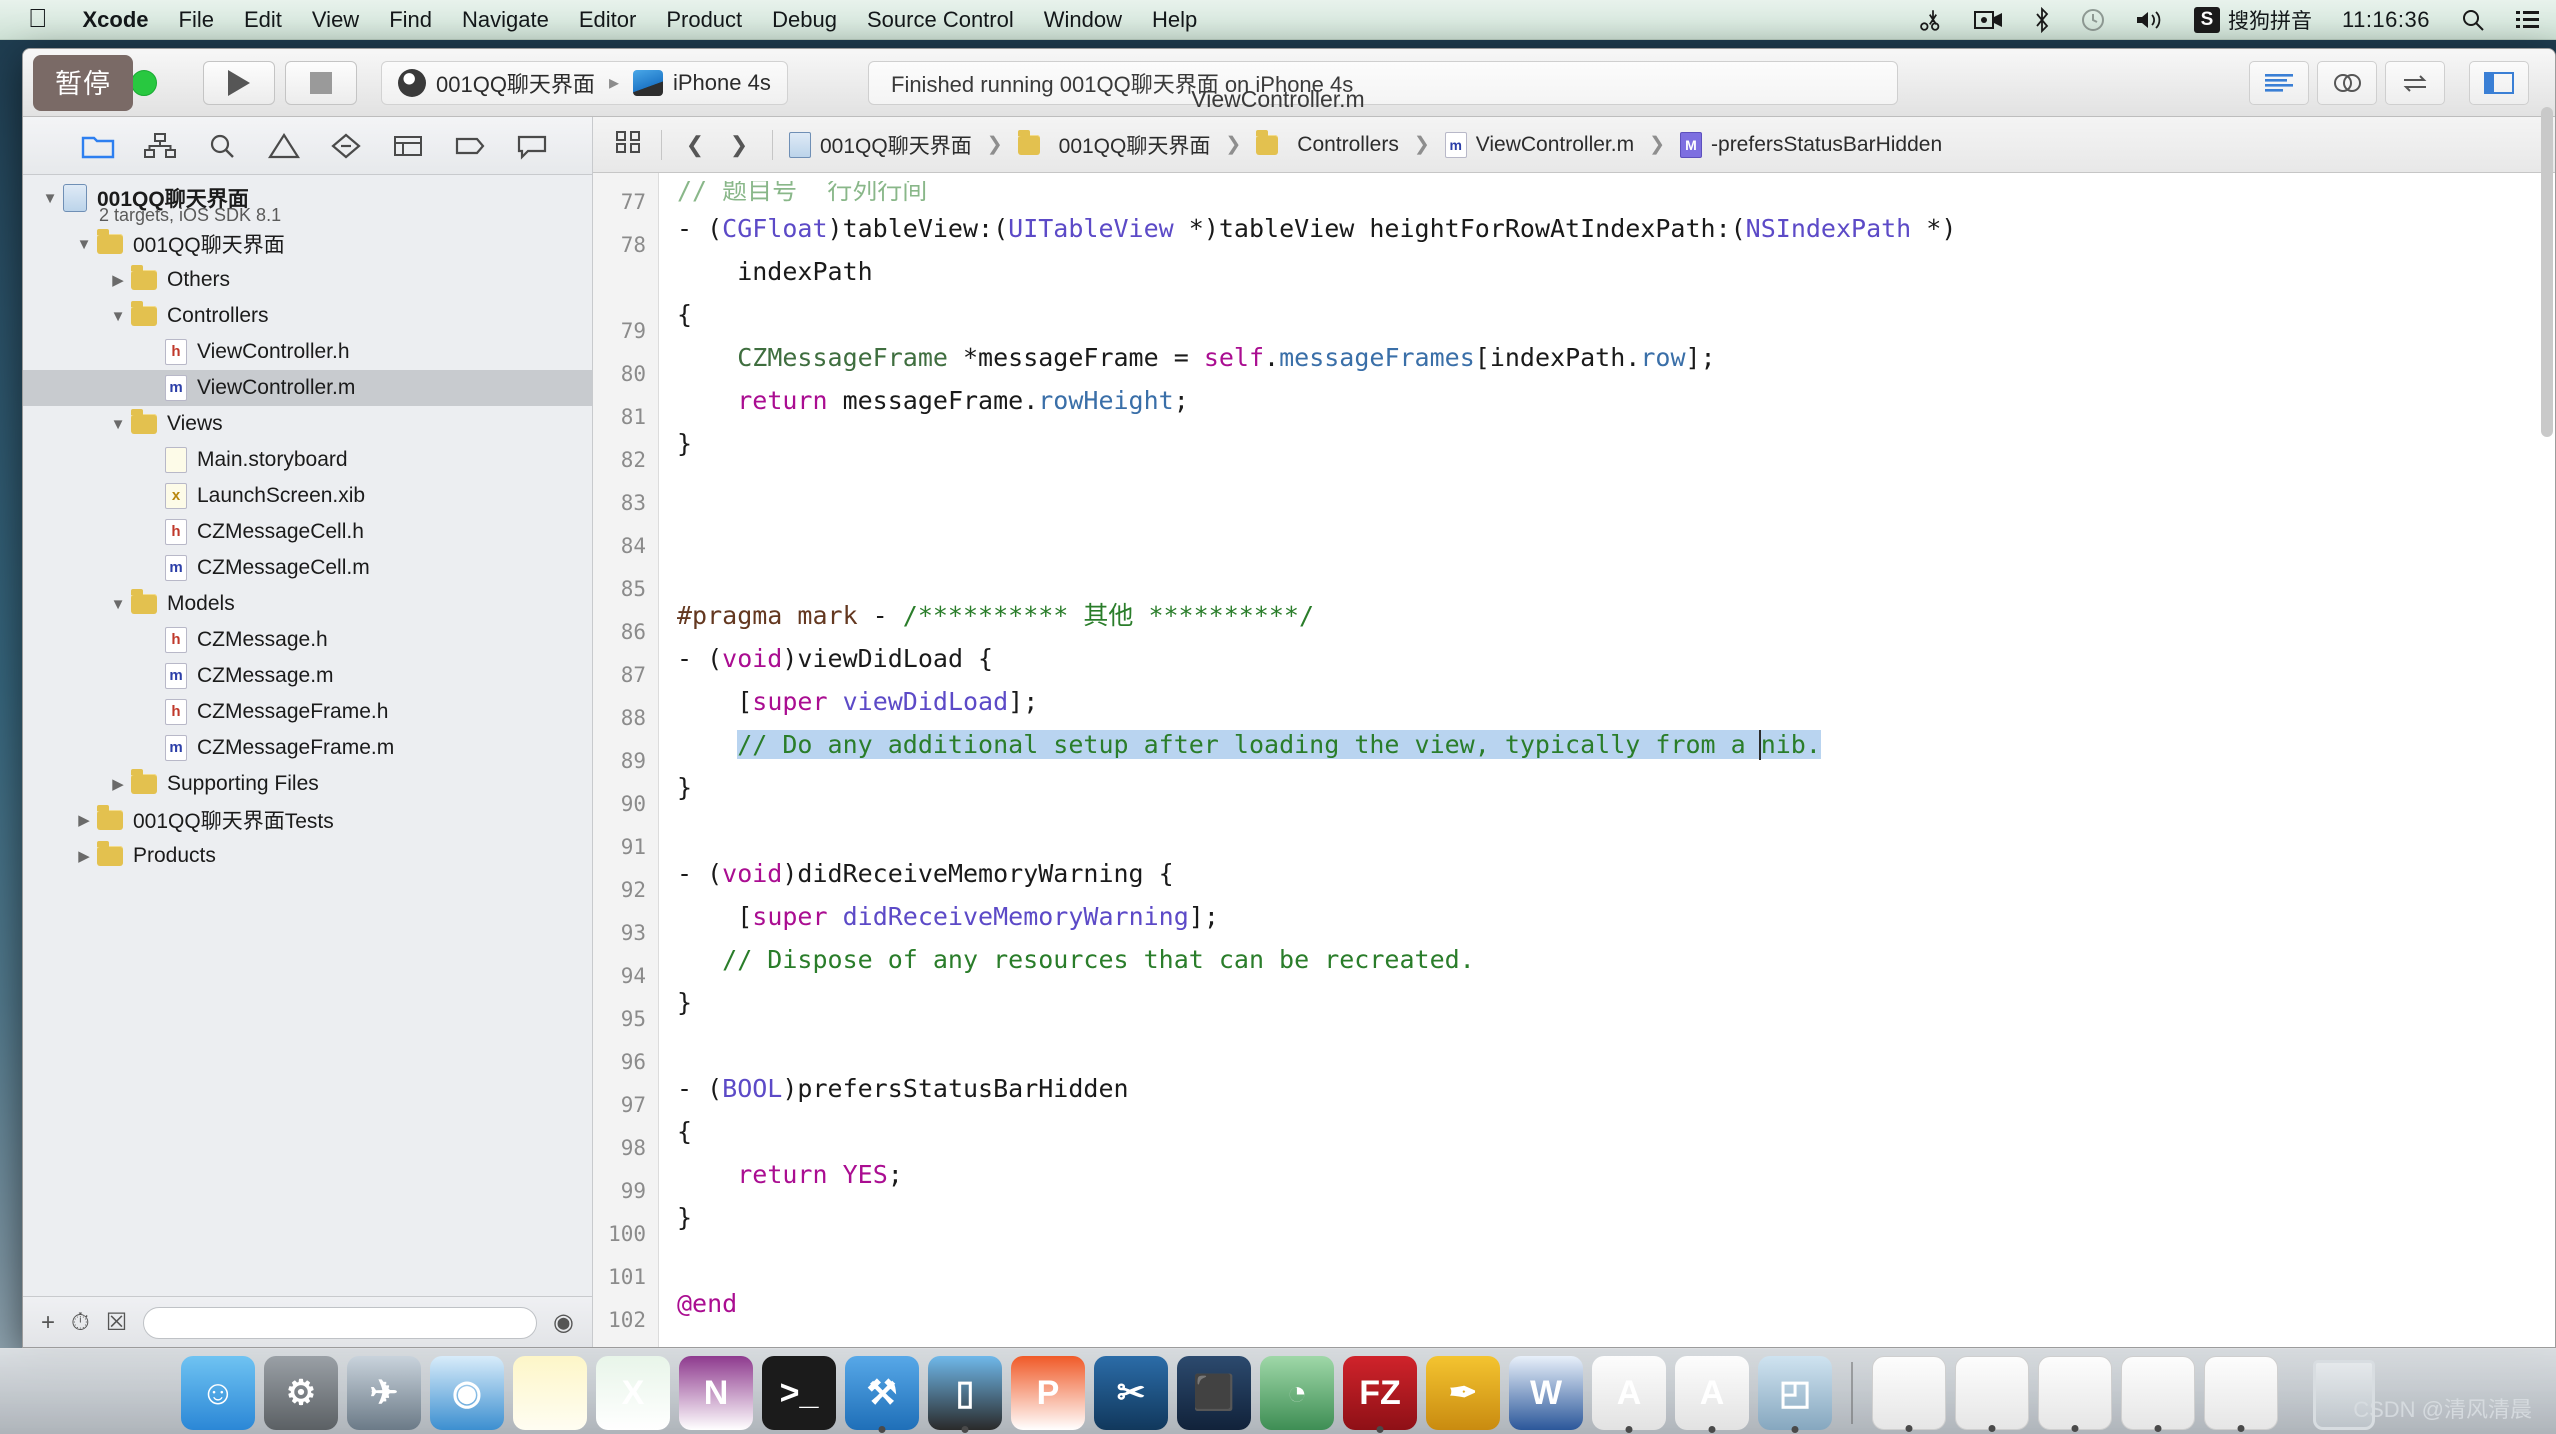 This screenshot has width=2556, height=1434. I want to click on breakpoint-navigator-icon, so click(470, 146).